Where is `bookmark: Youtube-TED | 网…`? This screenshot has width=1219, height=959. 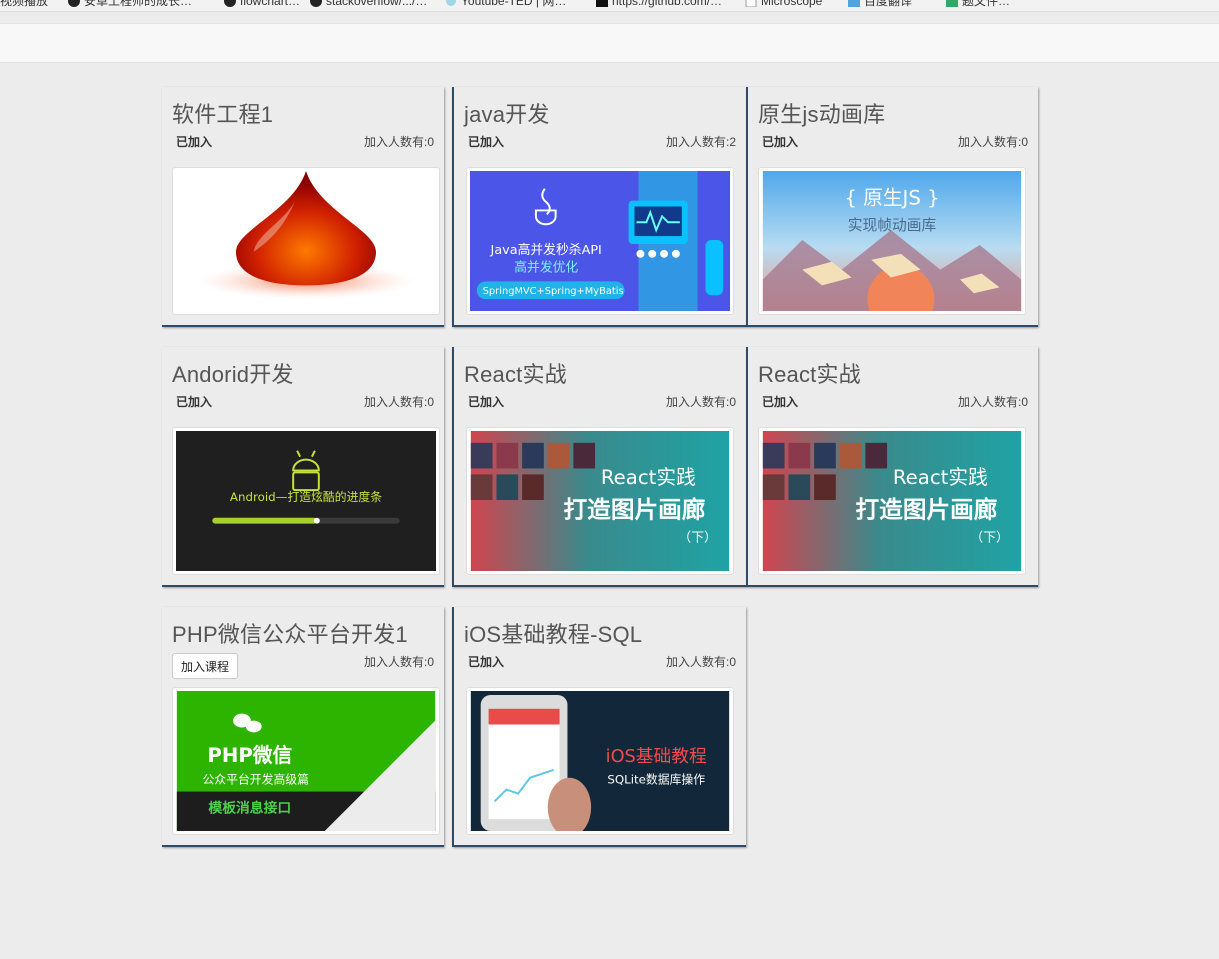 bookmark: Youtube-TED | 网… is located at coordinates (505, 4).